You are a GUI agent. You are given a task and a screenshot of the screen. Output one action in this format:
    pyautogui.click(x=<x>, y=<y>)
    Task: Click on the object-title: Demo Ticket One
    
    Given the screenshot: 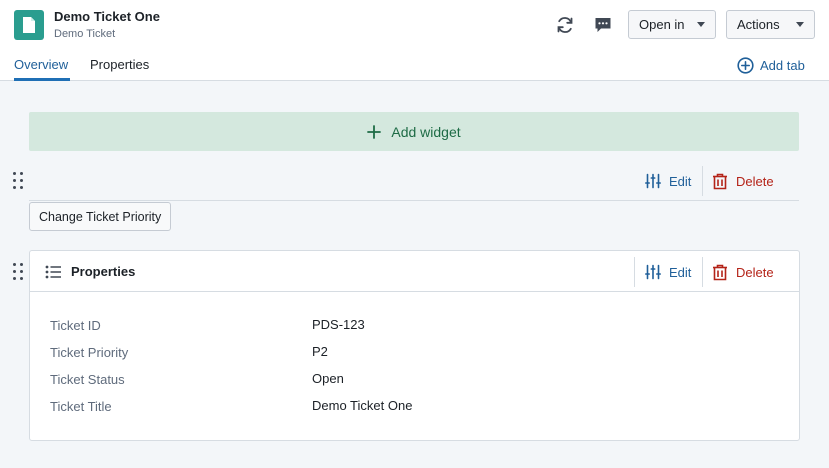 What is the action you would take?
    pyautogui.click(x=107, y=16)
    